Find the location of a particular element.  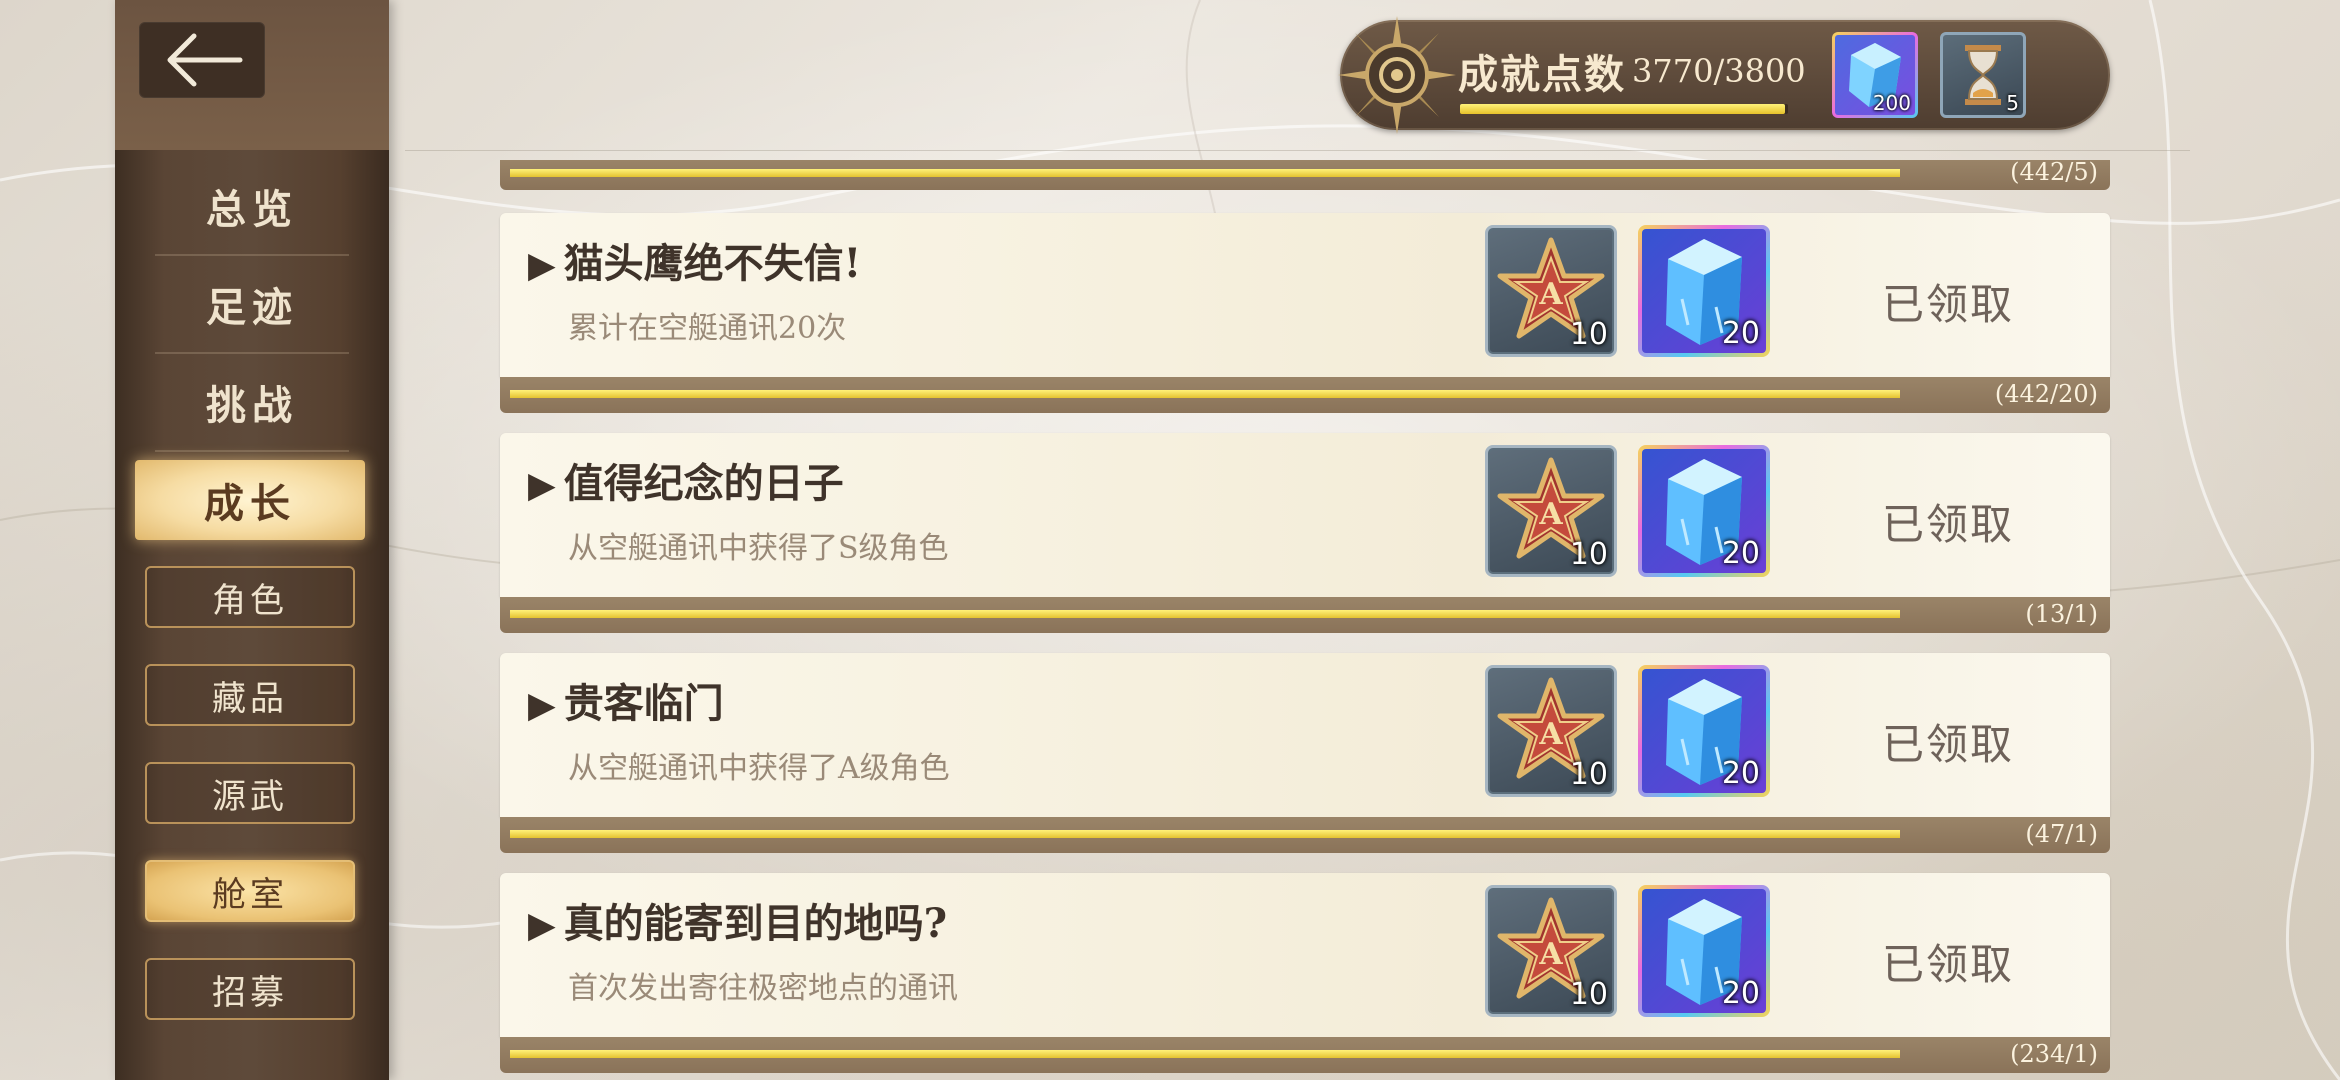

points-progress-fill is located at coordinates (1623, 109).